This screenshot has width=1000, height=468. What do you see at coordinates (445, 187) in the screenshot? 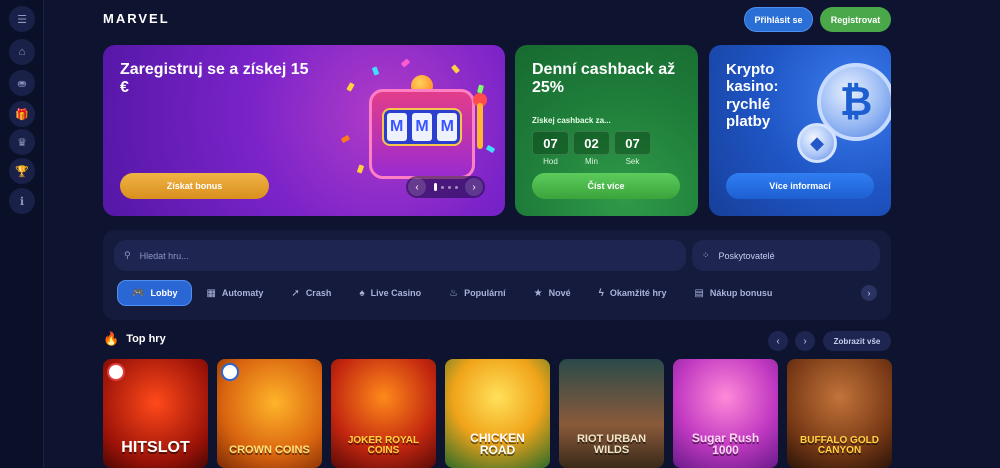
I see `carousel-pager: ‹ ›` at bounding box center [445, 187].